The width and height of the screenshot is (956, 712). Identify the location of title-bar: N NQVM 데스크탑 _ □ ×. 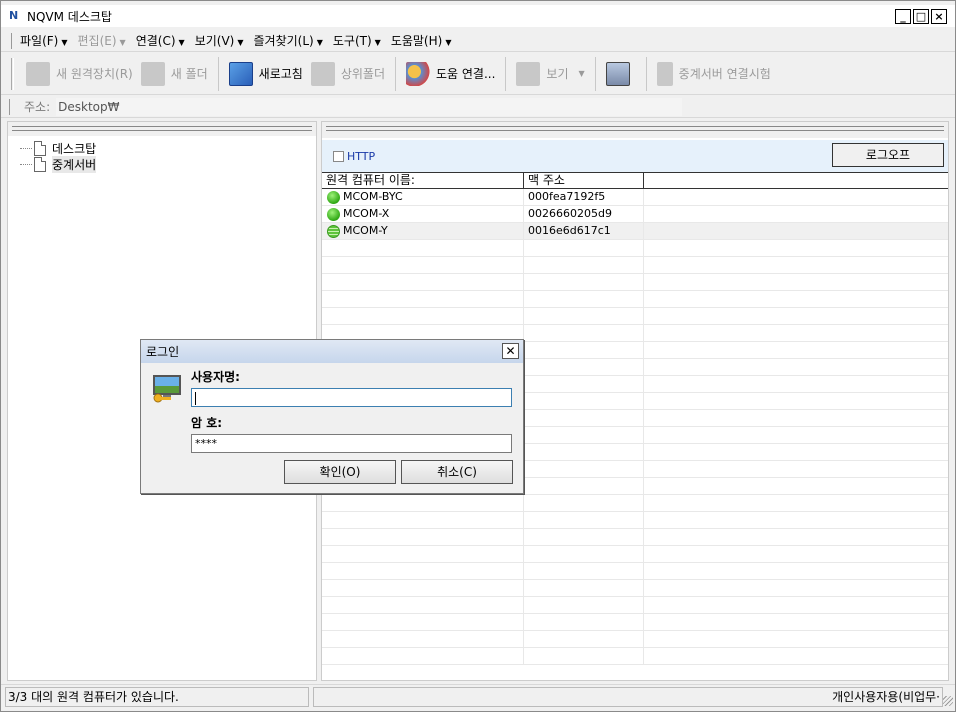
(478, 16).